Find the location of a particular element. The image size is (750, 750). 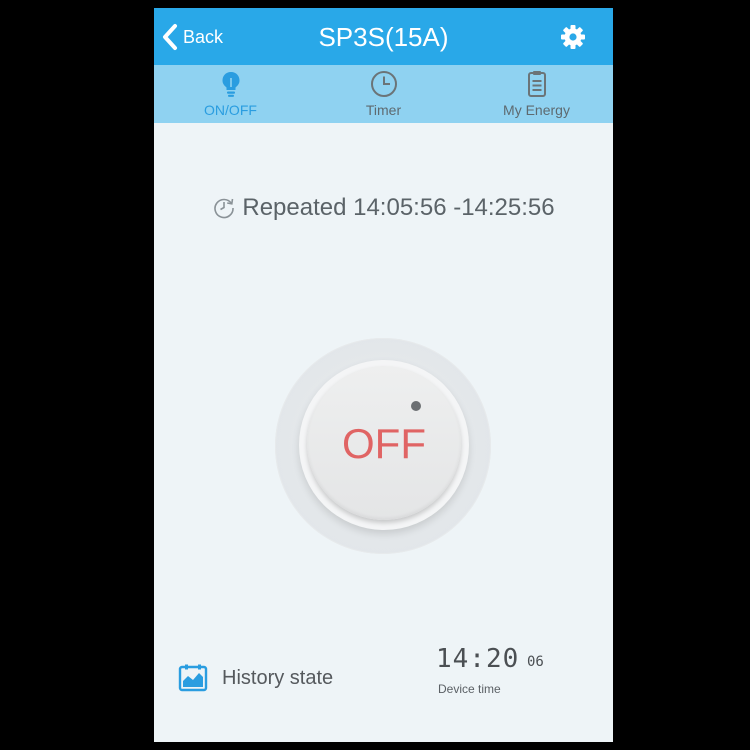

history-state-label: History state is located at coordinates (278, 677).